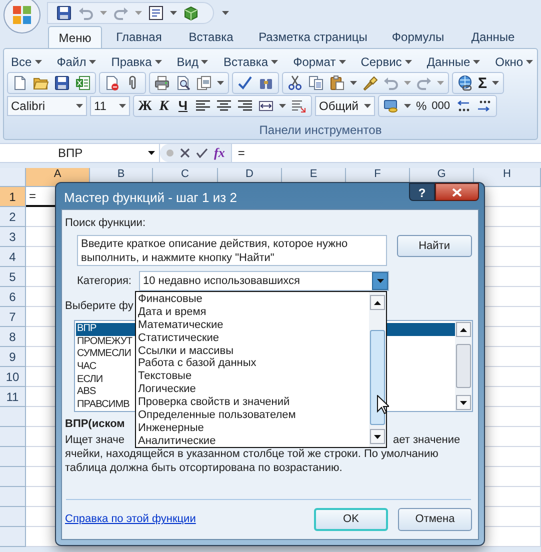 This screenshot has height=552, width=541. Describe the element at coordinates (13, 297) in the screenshot. I see `row-header: 6` at that location.